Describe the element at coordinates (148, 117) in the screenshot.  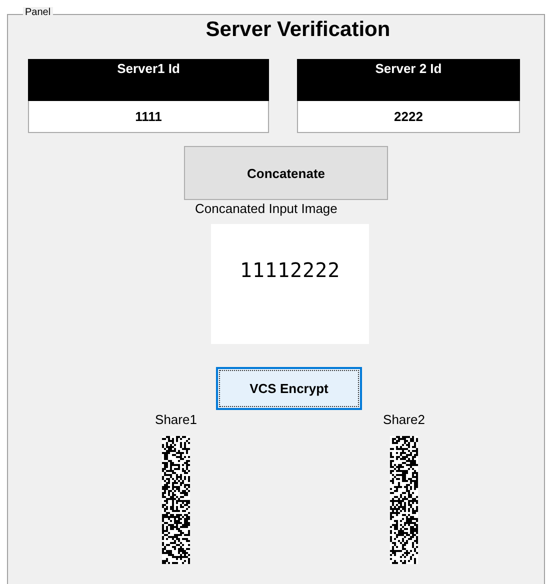
I see `server-id-field: 1111` at that location.